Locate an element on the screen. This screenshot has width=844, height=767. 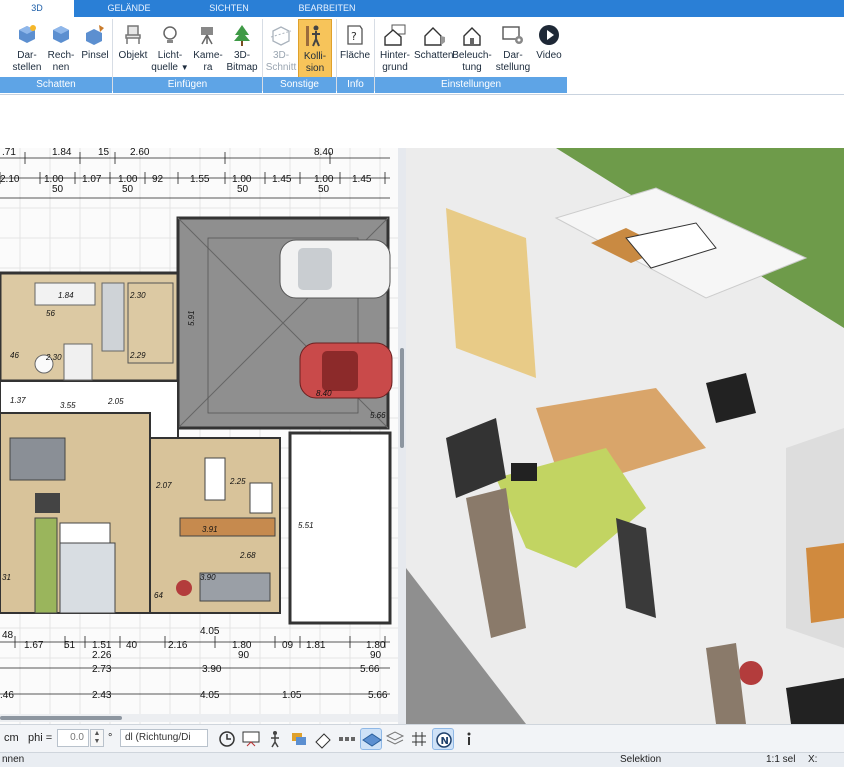
flaeche-button: ? Fläche is located at coordinates (355, 42).